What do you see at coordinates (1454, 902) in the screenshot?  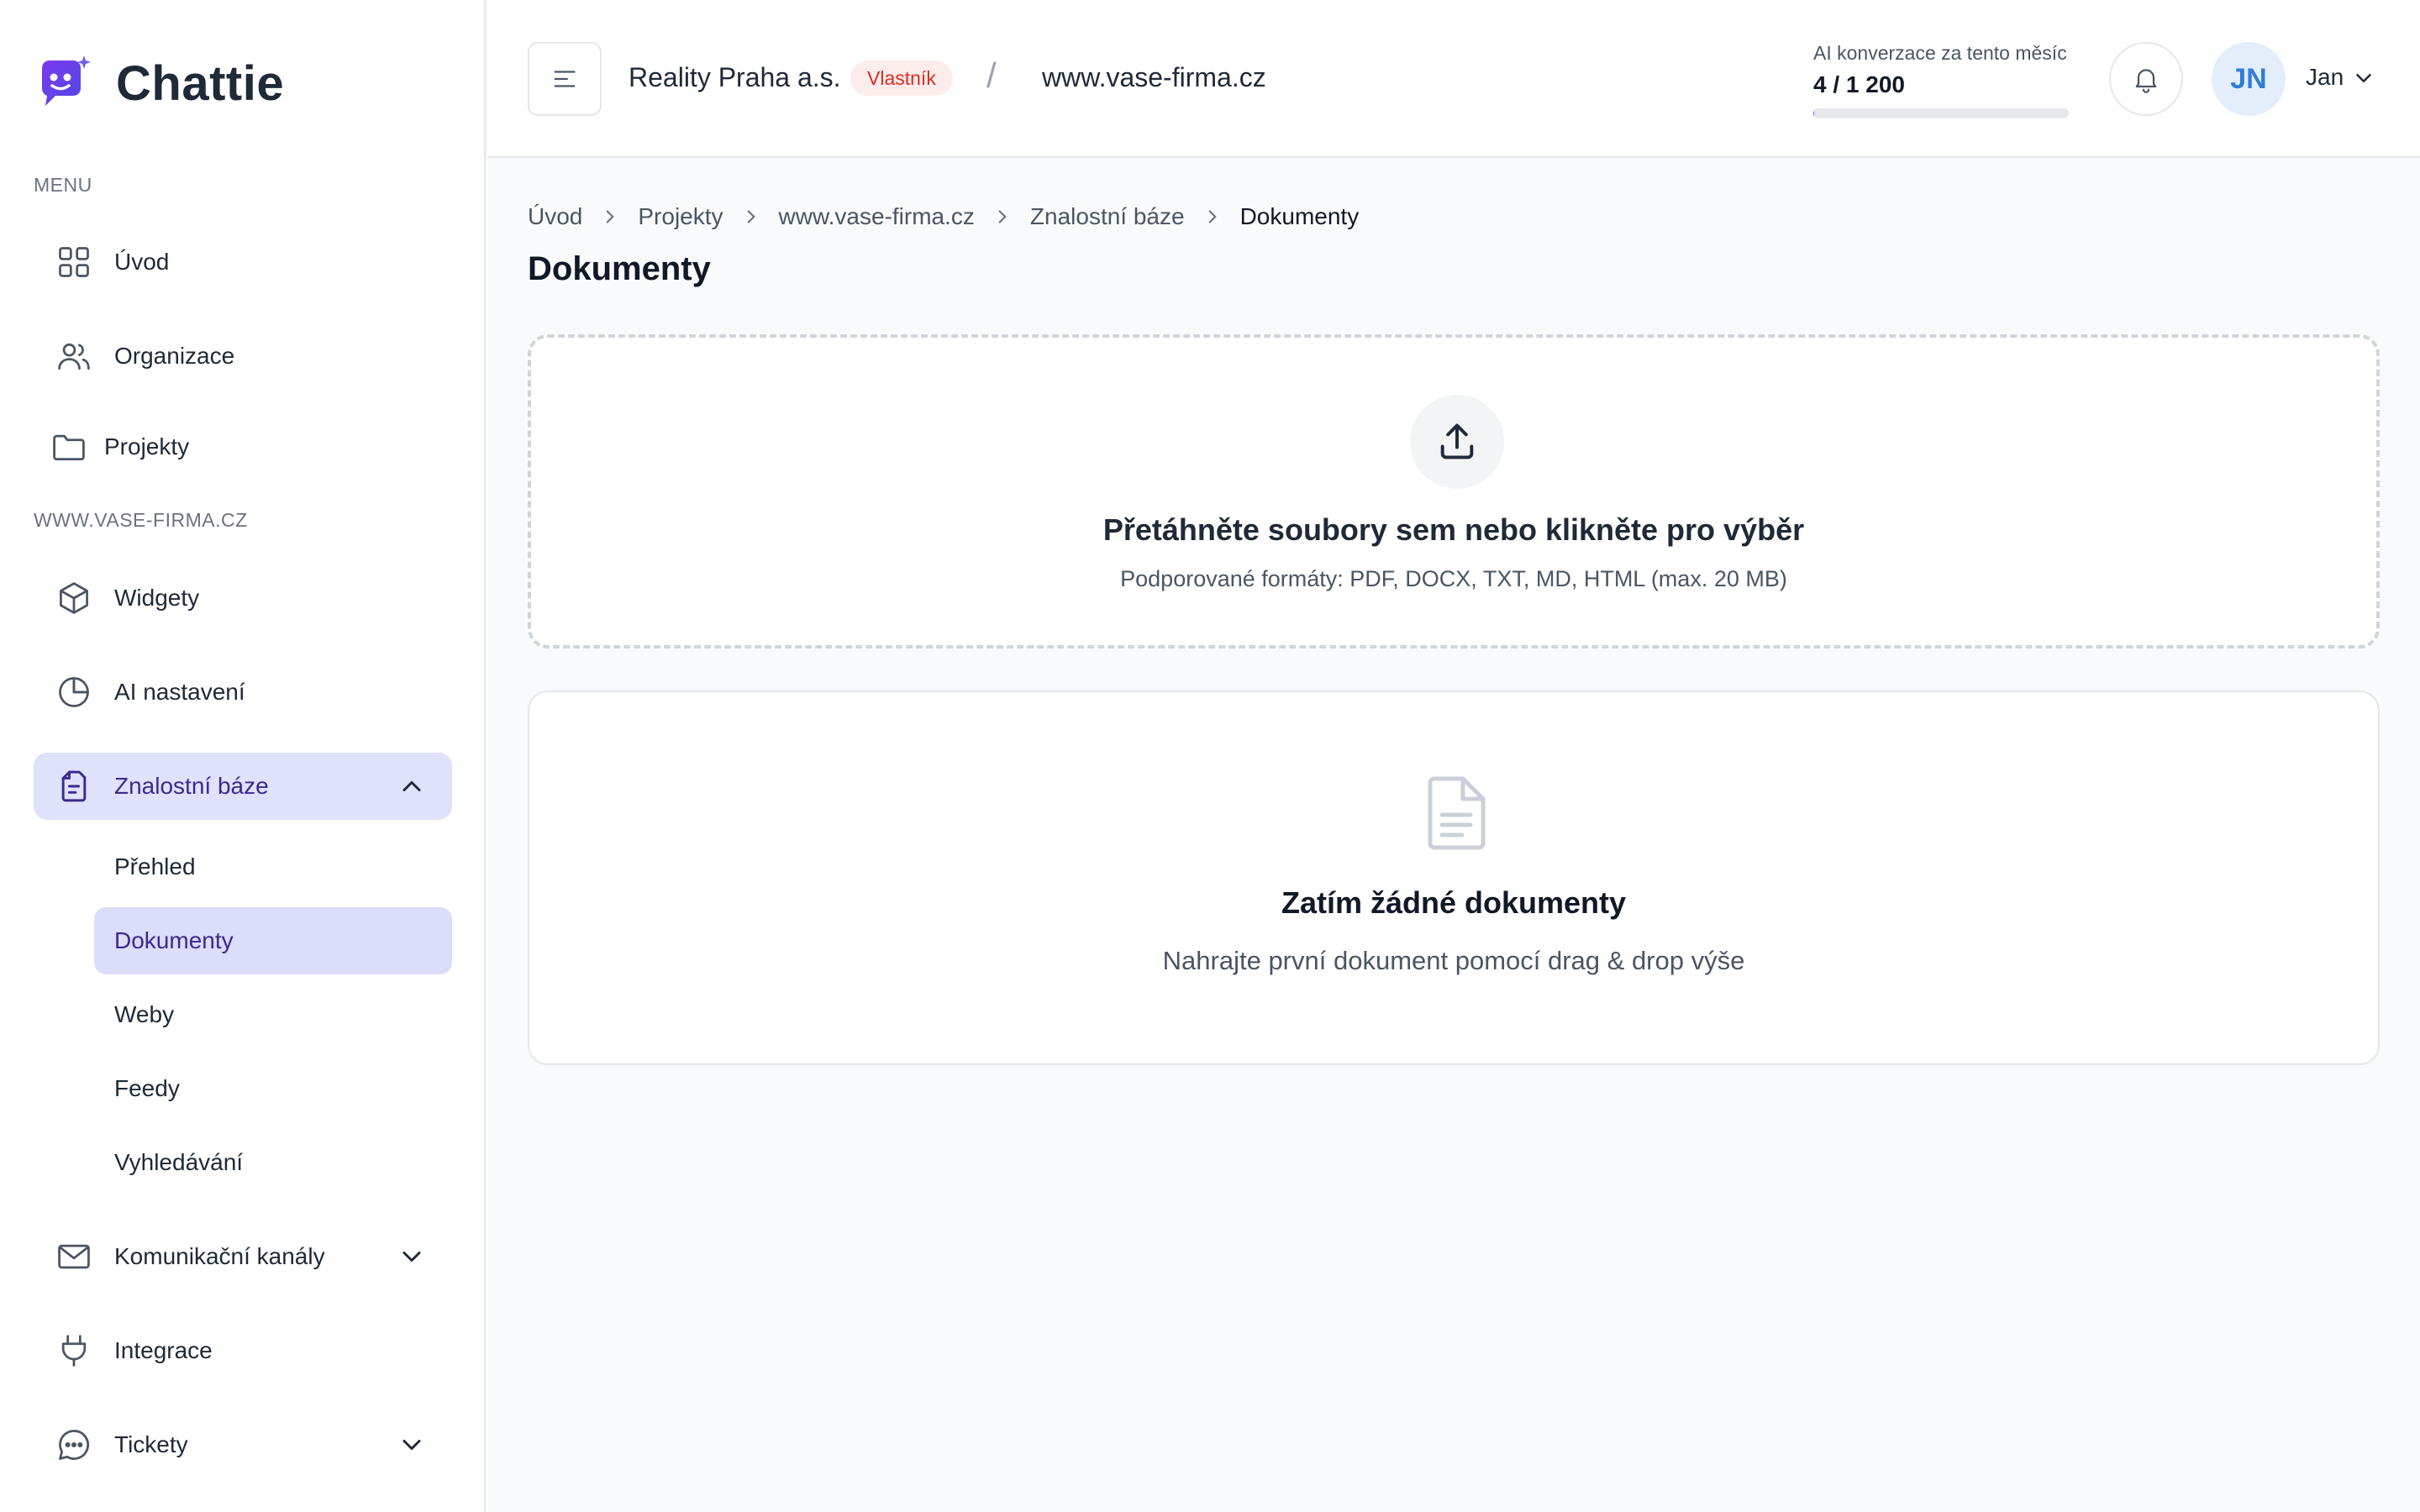 I see `empty-state-title: Zatím žádné dokumenty` at bounding box center [1454, 902].